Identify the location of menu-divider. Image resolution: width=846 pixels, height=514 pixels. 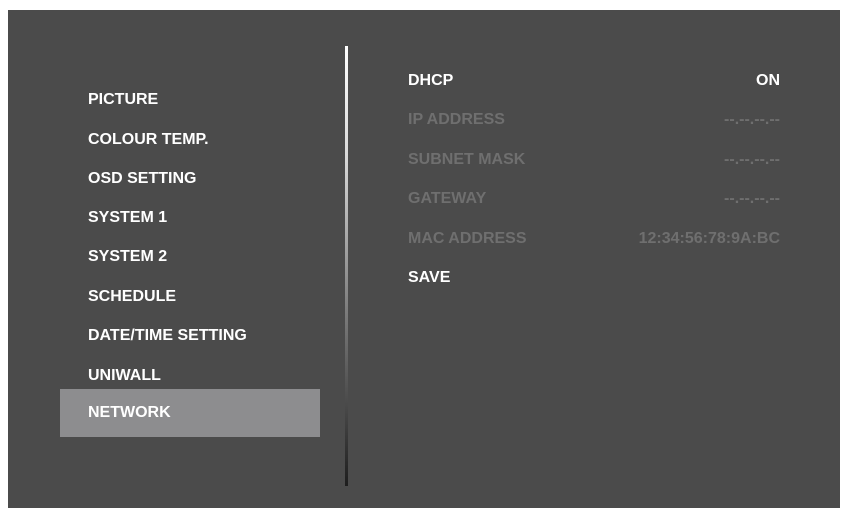
(346, 266).